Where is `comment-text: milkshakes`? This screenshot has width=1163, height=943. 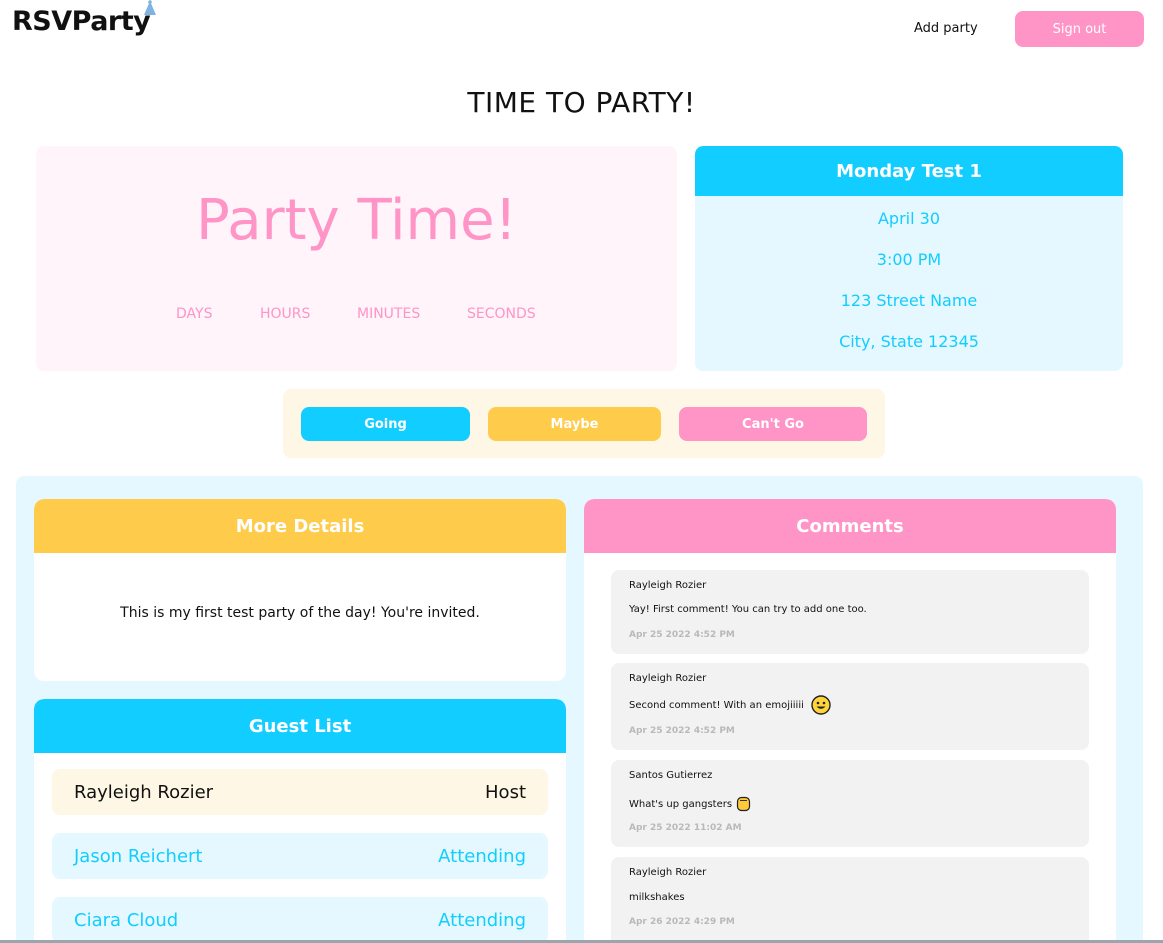 comment-text: milkshakes is located at coordinates (657, 897).